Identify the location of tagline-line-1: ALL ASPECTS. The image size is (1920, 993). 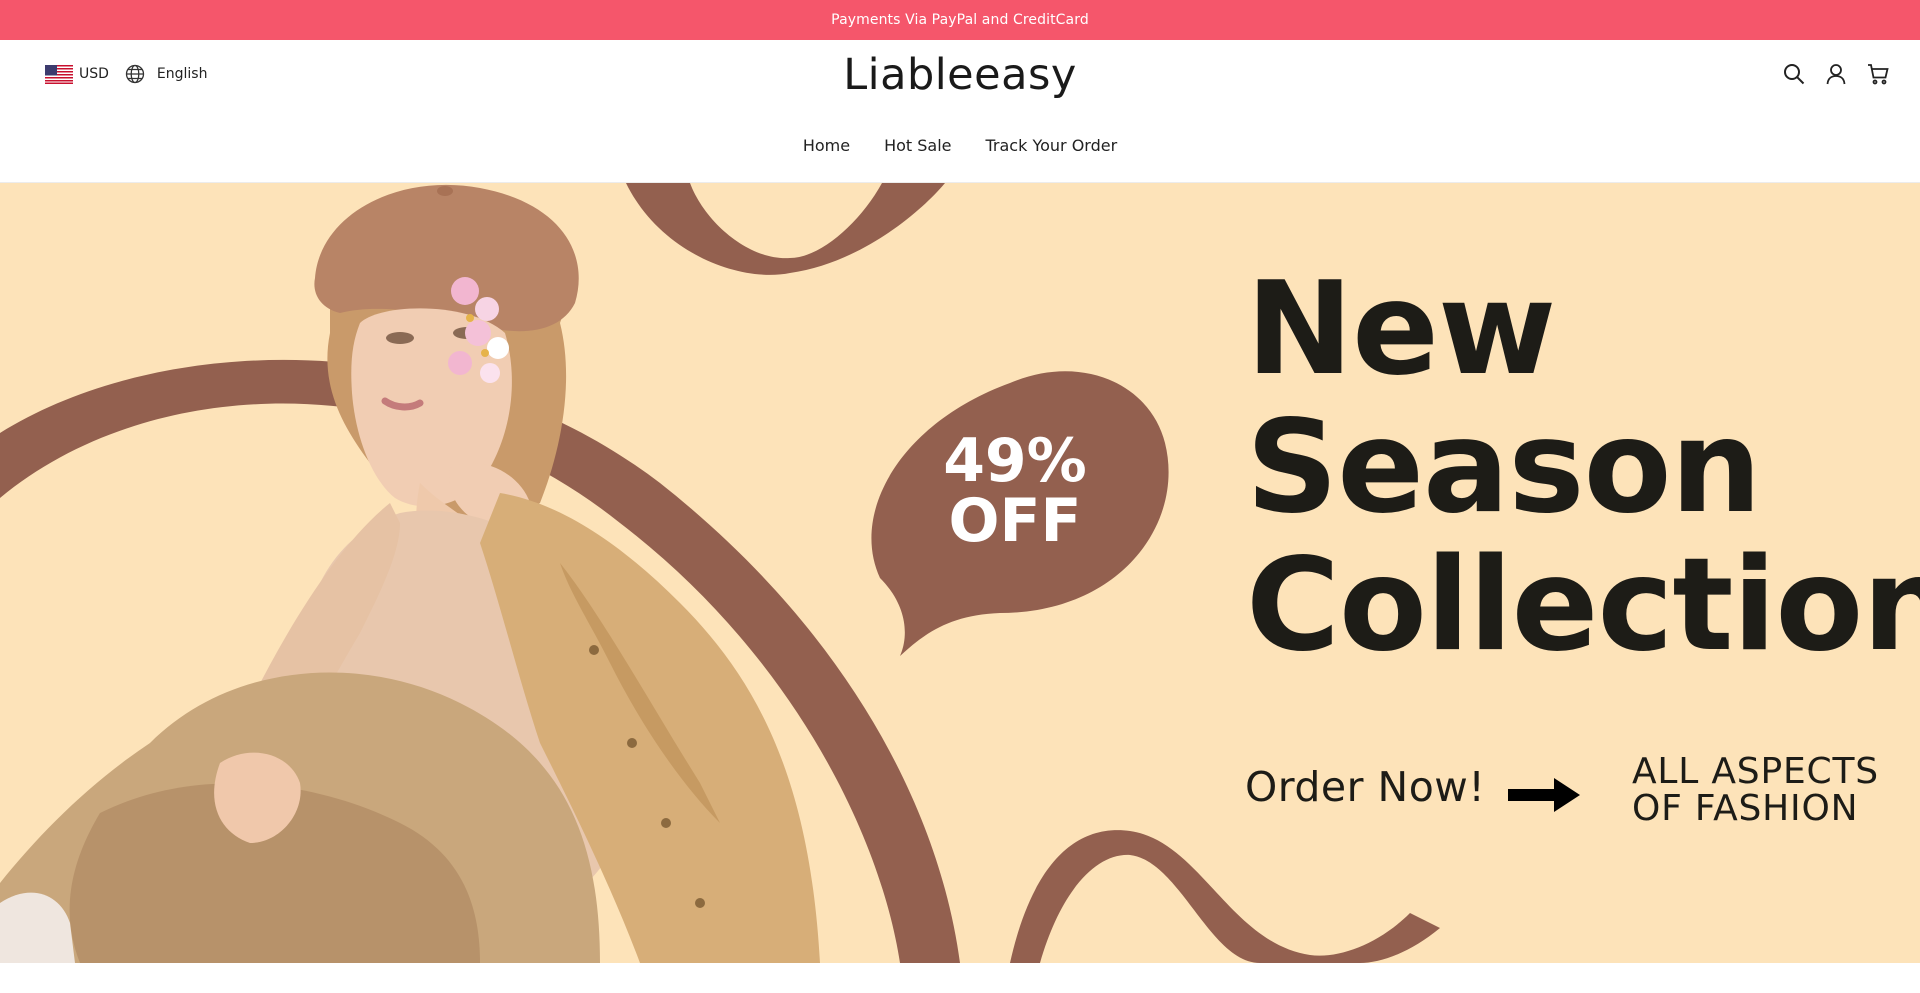
(1755, 771).